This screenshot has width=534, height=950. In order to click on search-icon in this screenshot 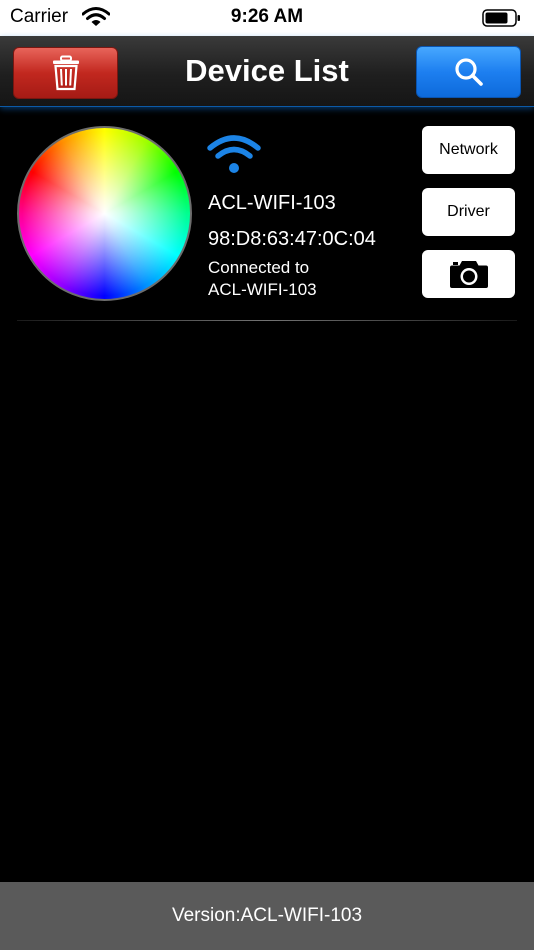, I will do `click(468, 72)`.